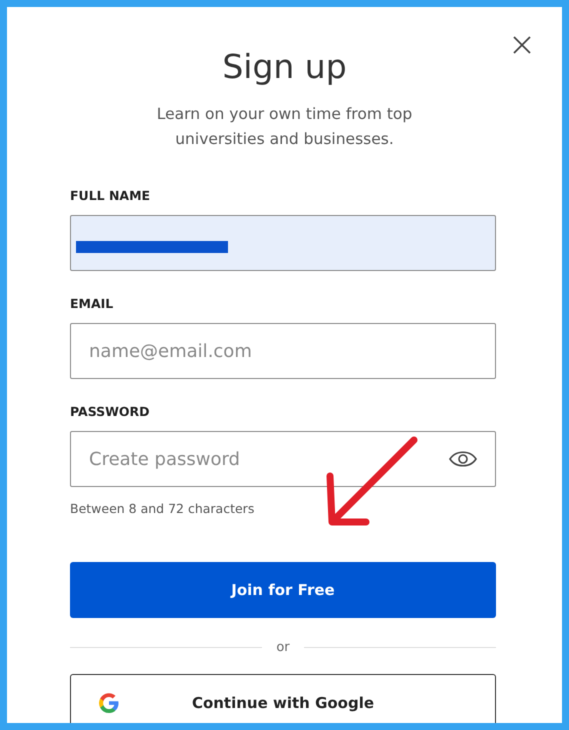 This screenshot has width=569, height=730. What do you see at coordinates (163, 508) in the screenshot?
I see `field-hint: Between 8 and 72 characters` at bounding box center [163, 508].